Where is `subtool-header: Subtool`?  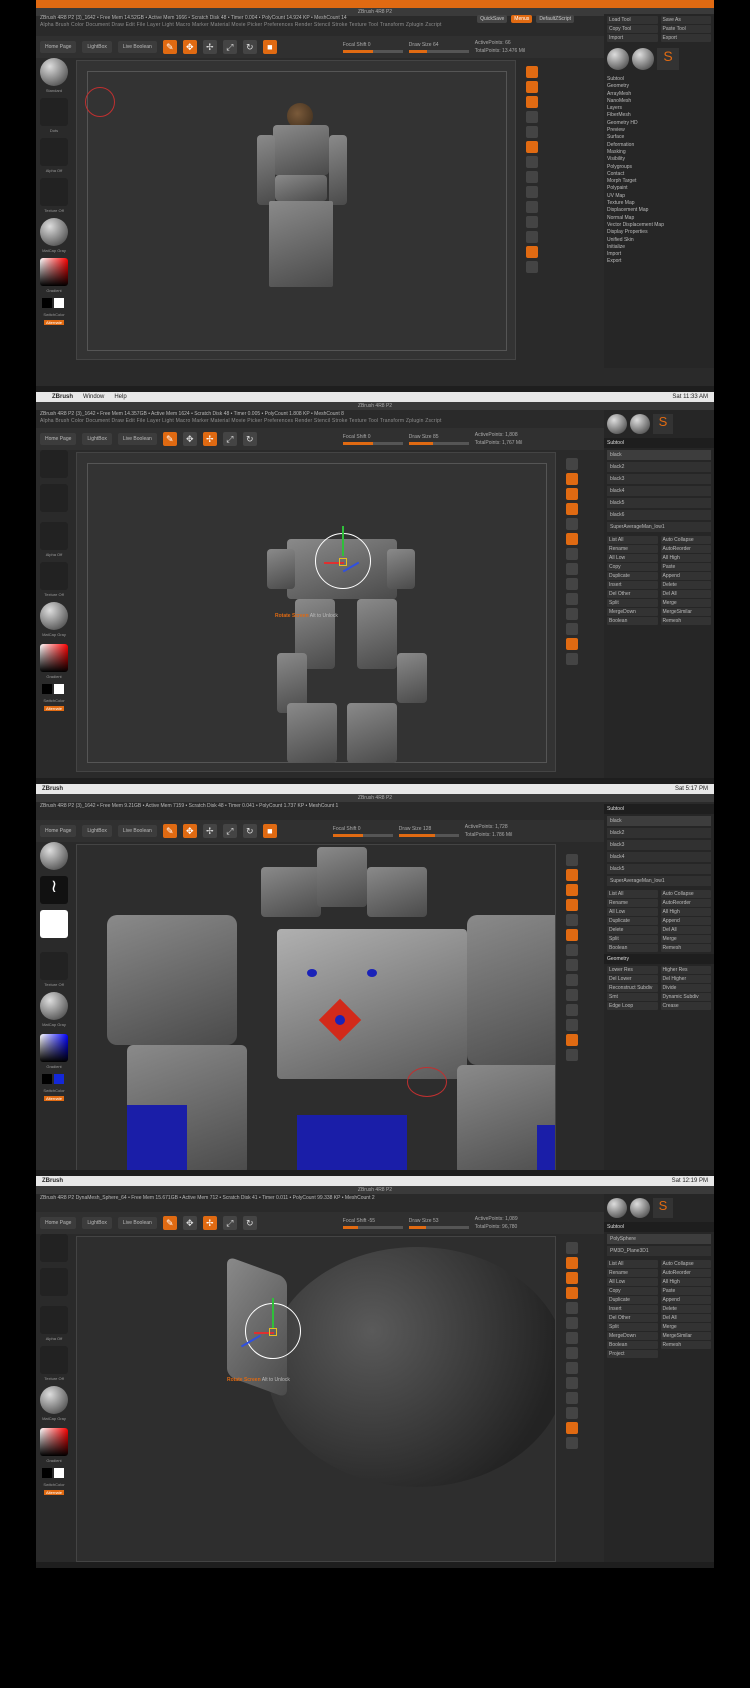
subtool-header: Subtool is located at coordinates (659, 1227).